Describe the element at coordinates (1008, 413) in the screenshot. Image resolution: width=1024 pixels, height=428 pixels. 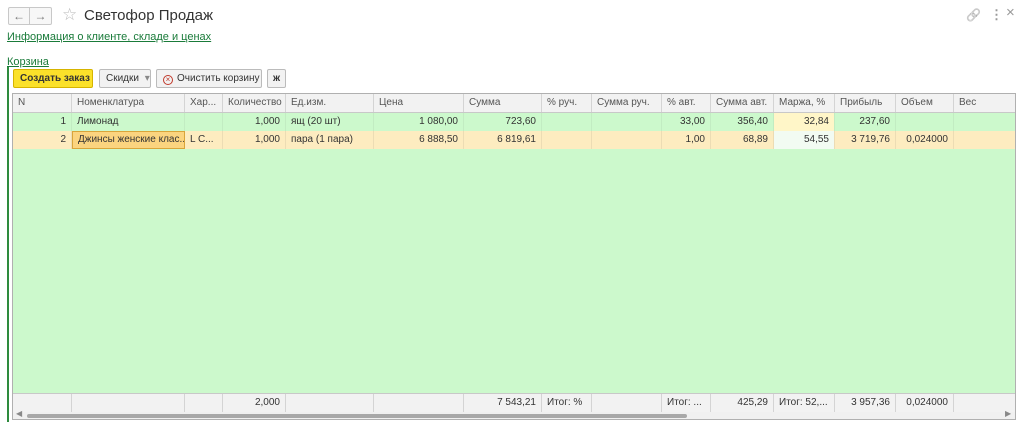
I see `scroll-right-icon: ▶` at that location.